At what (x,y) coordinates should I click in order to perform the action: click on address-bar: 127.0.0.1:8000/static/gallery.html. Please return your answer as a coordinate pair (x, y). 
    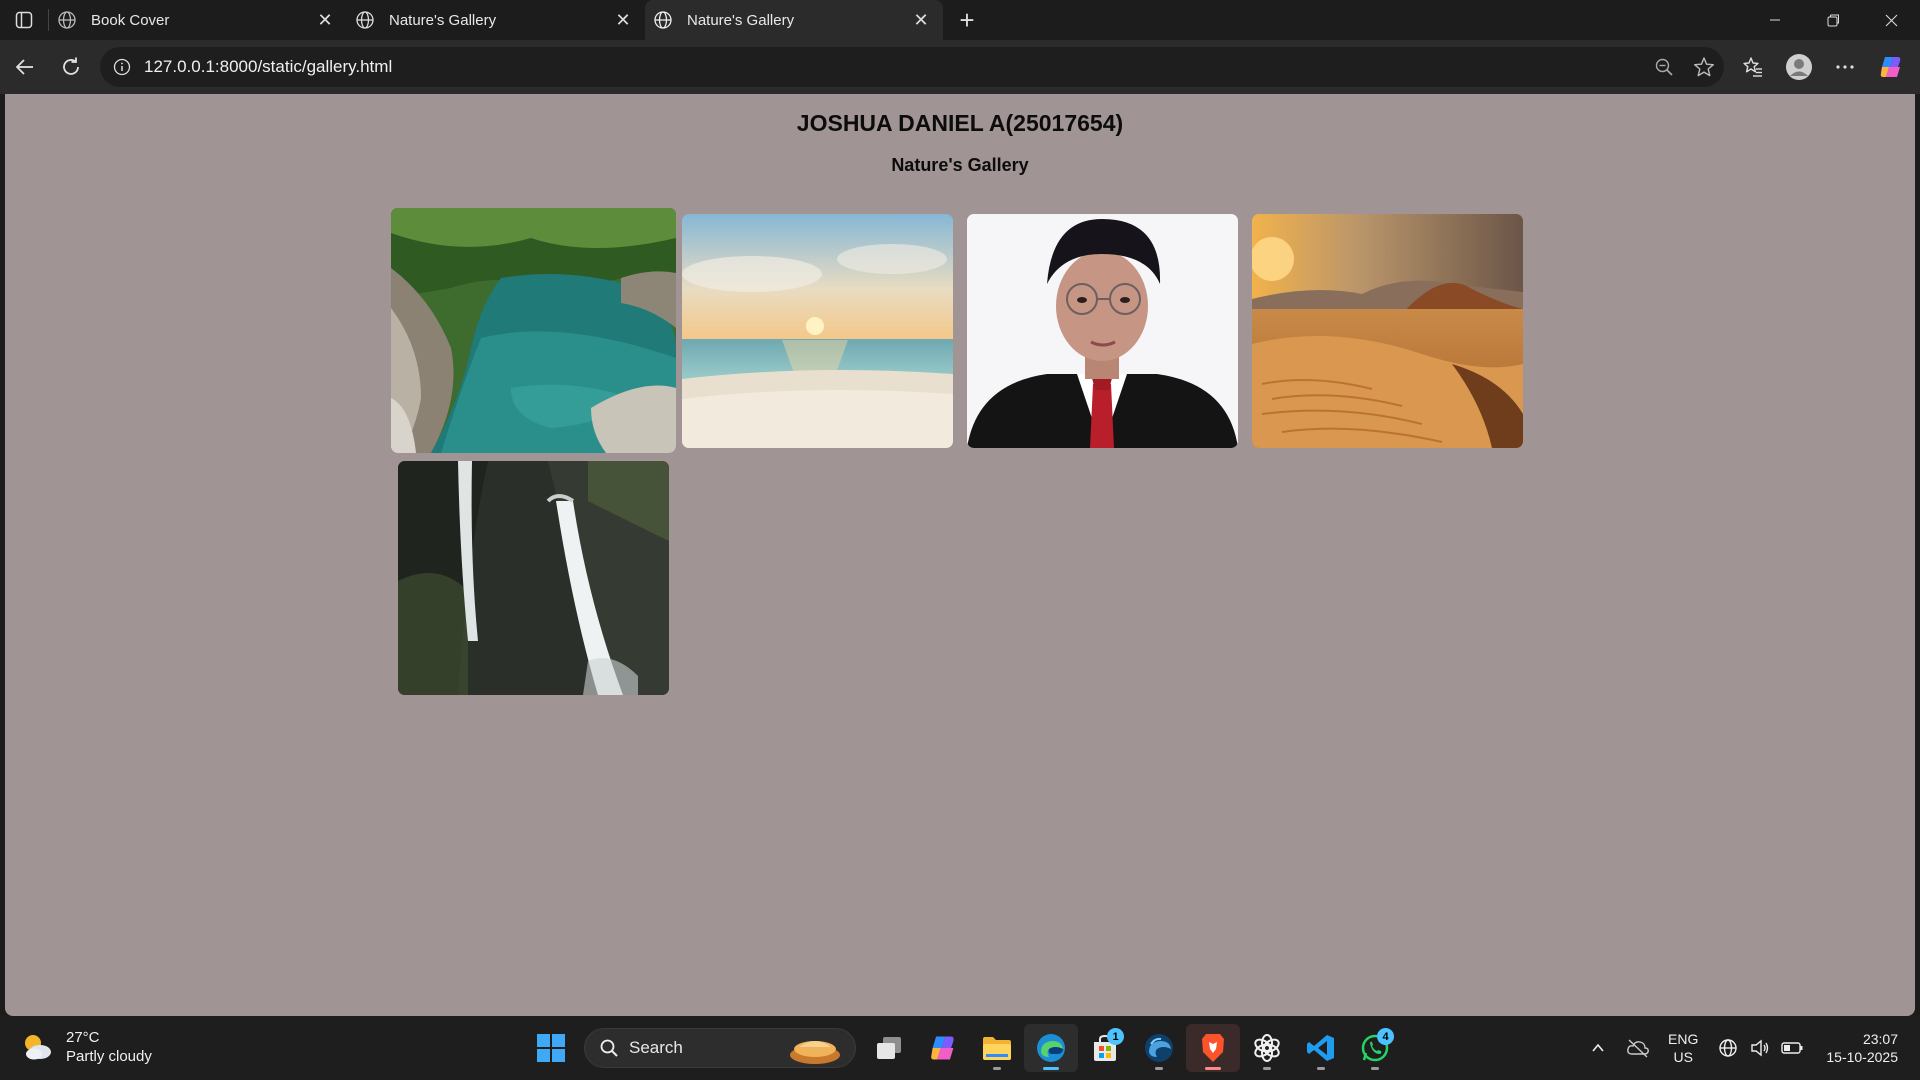
    Looking at the image, I should click on (912, 67).